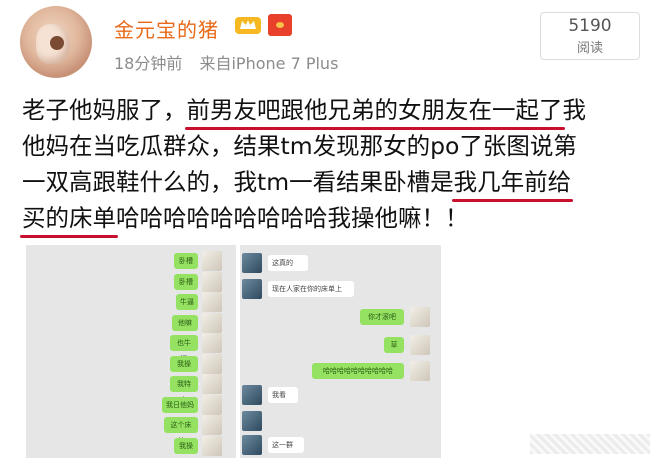  Describe the element at coordinates (184, 369) in the screenshot. I see `chat-bubble-sent: 我操了` at that location.